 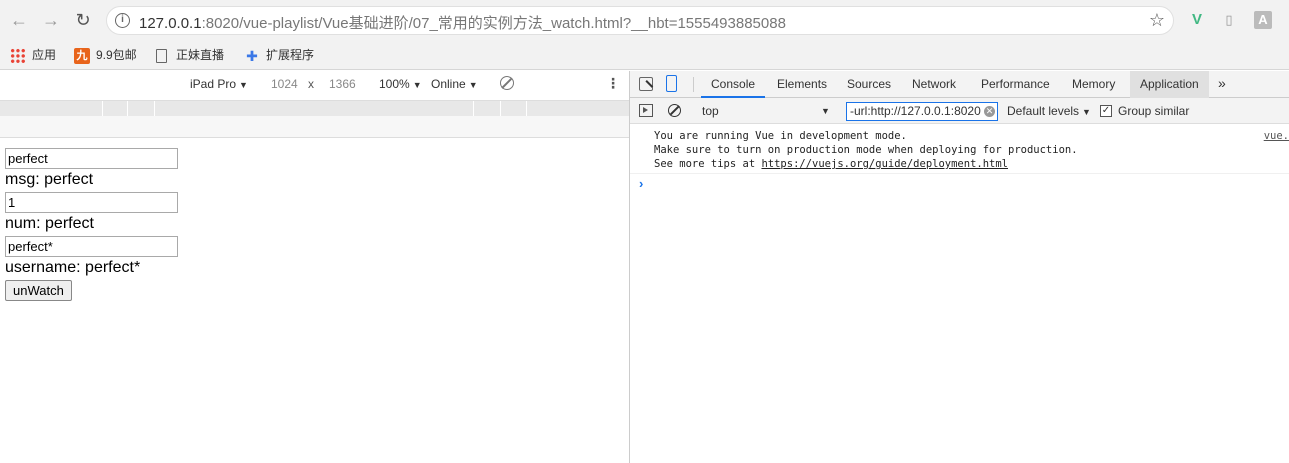 I want to click on tab-performance: Performance, so click(x=1015, y=84).